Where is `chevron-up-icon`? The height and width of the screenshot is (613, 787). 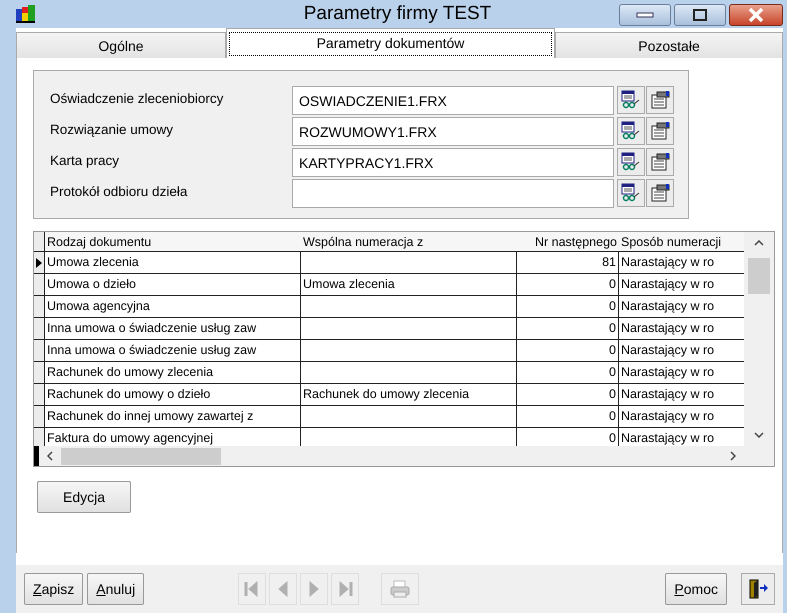 chevron-up-icon is located at coordinates (759, 243).